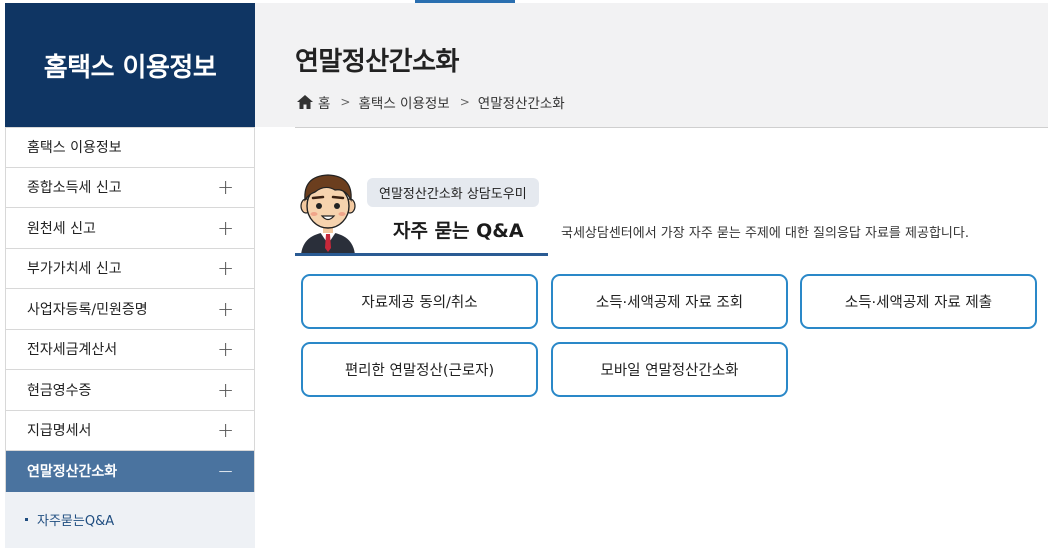 The height and width of the screenshot is (555, 1048). I want to click on sidebar-item-vat: 부가가치세 신고 +, so click(130, 268).